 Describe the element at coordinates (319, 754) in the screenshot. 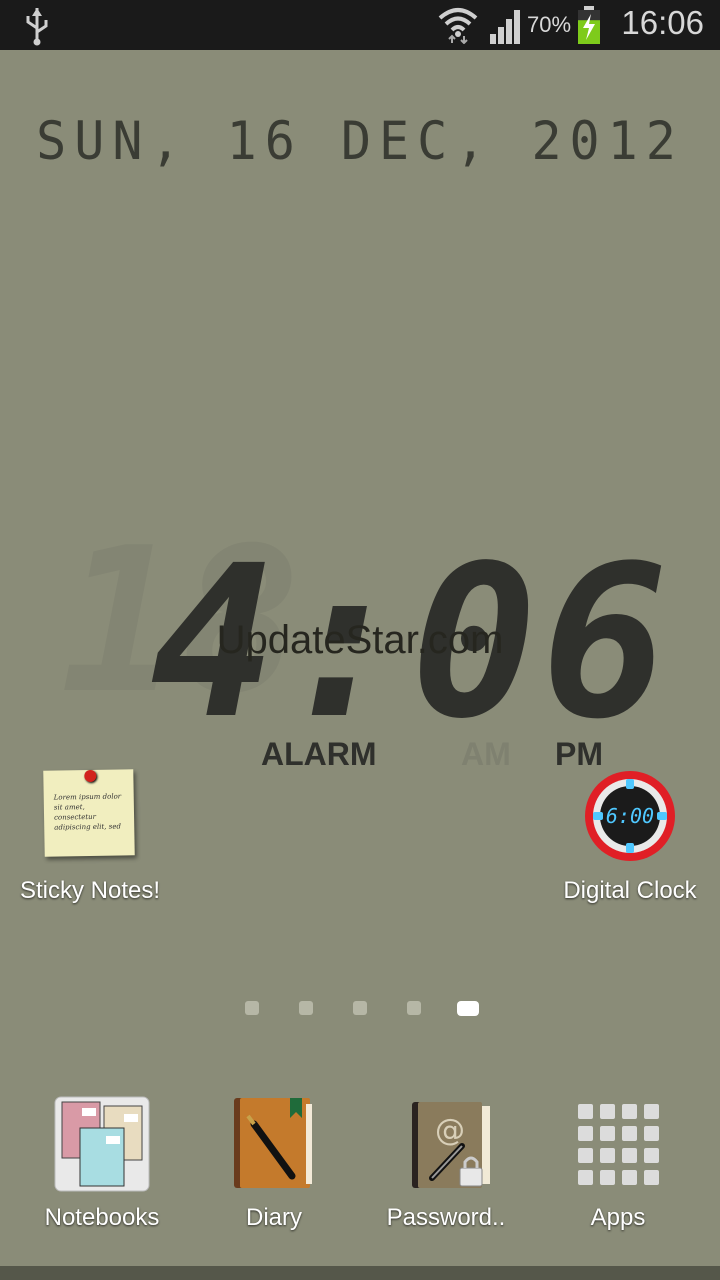

I see `alarm-label: ALARM` at that location.